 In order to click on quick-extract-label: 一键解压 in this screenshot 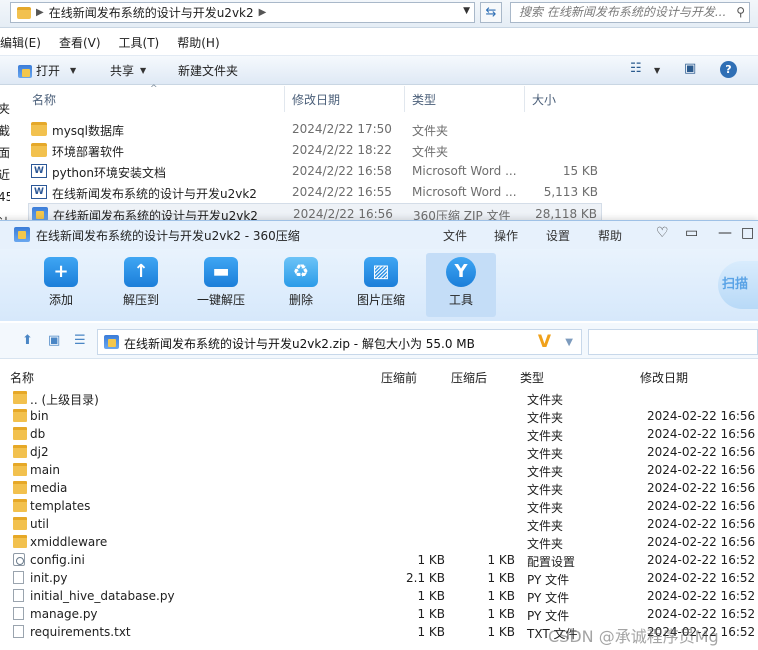, I will do `click(220, 300)`.